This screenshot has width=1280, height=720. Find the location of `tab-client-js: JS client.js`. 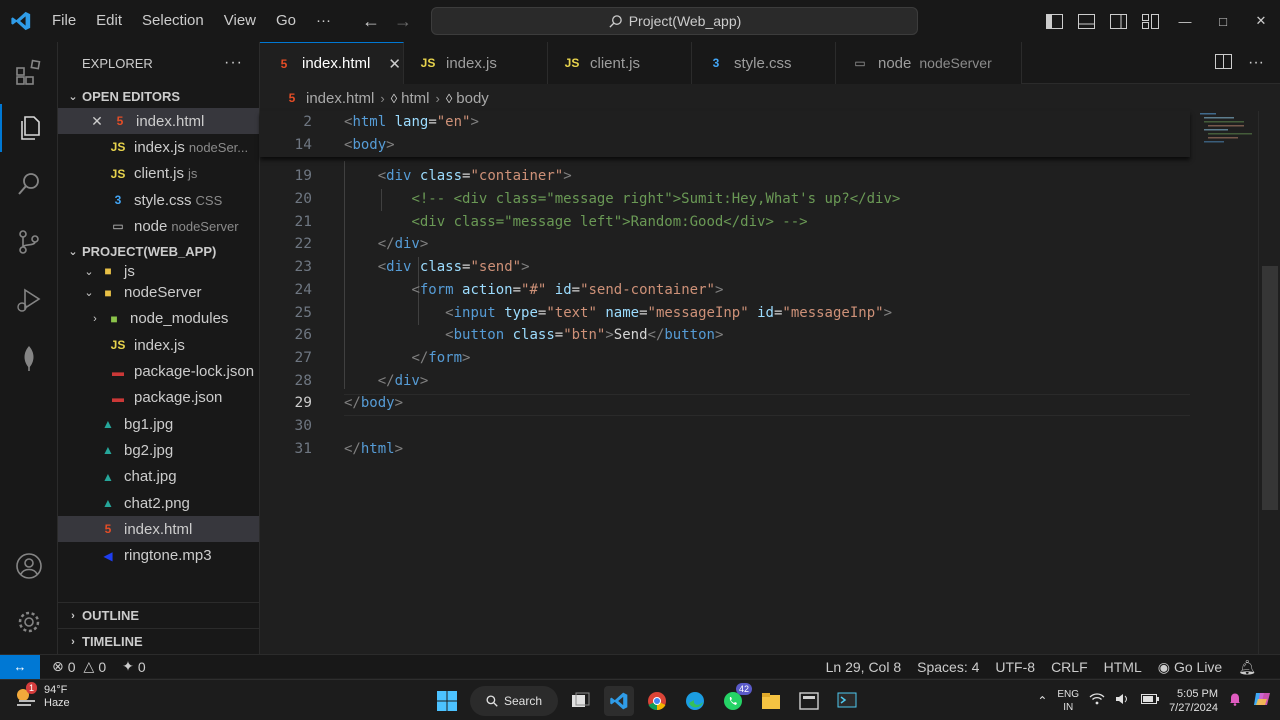

tab-client-js: JS client.js is located at coordinates (620, 63).